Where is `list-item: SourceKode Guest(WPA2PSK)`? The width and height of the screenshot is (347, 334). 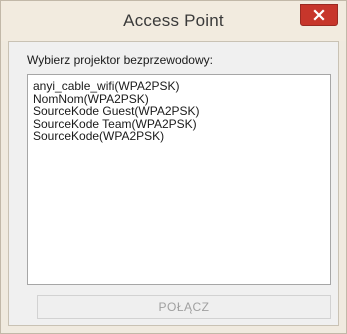
list-item: SourceKode Guest(WPA2PSK) is located at coordinates (181, 111).